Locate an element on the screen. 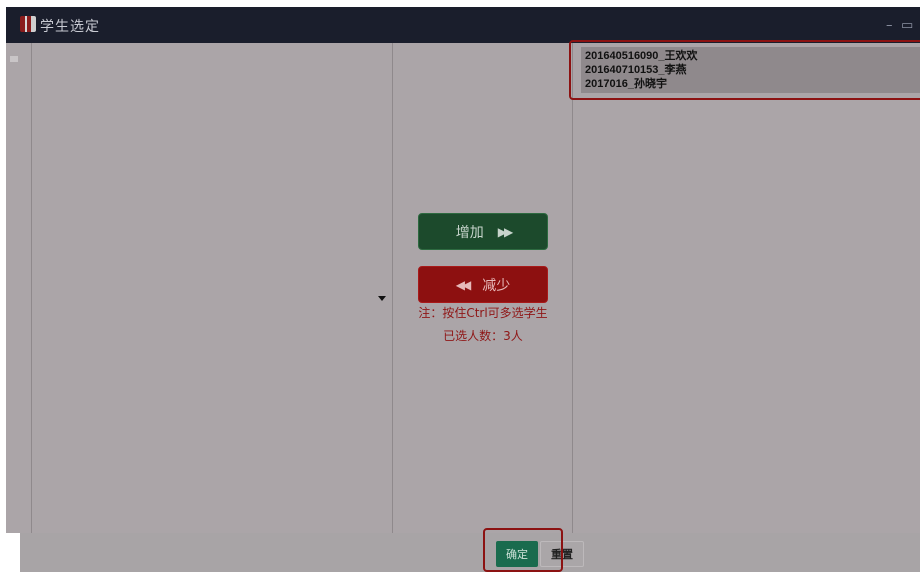 The image size is (920, 572). footer-edge is located at coordinates (13, 552).